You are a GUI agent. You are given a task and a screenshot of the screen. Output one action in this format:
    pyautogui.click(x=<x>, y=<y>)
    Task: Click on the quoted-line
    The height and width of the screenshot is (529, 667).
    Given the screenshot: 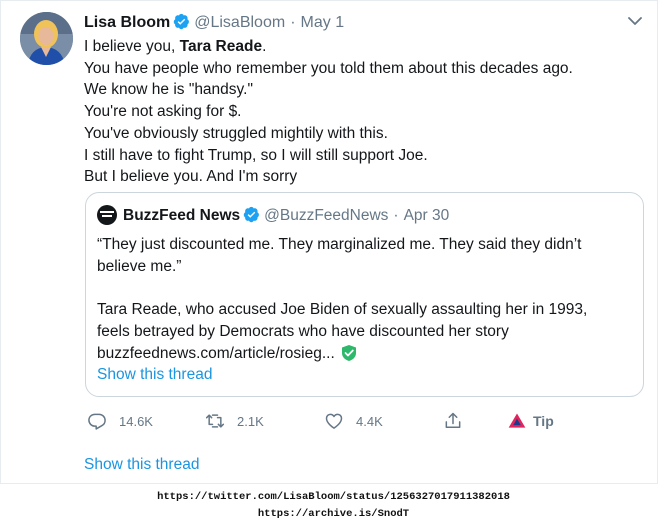 What is the action you would take?
    pyautogui.click(x=364, y=288)
    